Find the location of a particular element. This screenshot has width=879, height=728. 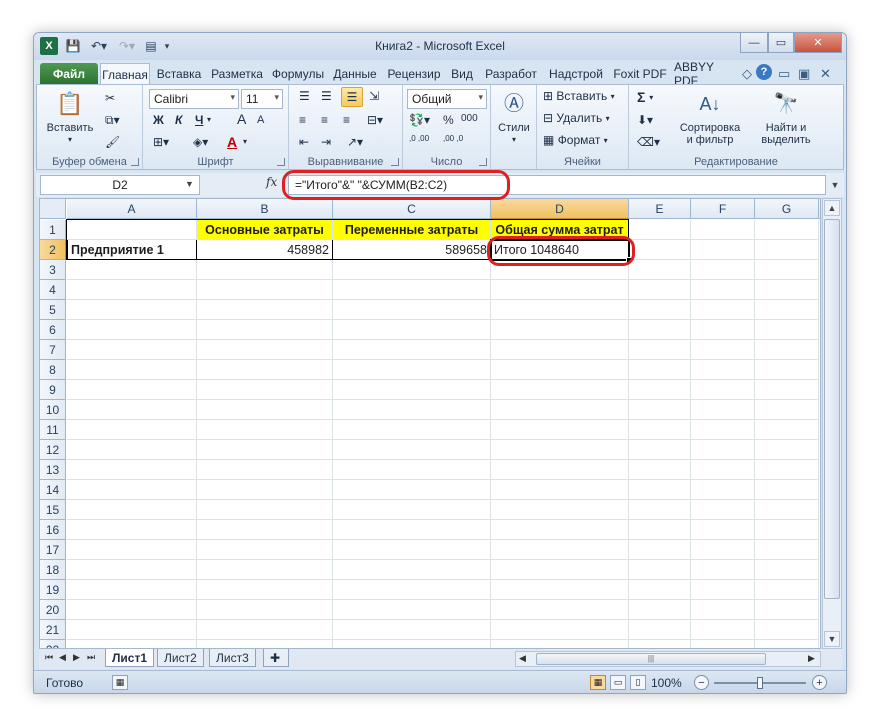

next-sheet-icon: ▶ is located at coordinates (76, 657).